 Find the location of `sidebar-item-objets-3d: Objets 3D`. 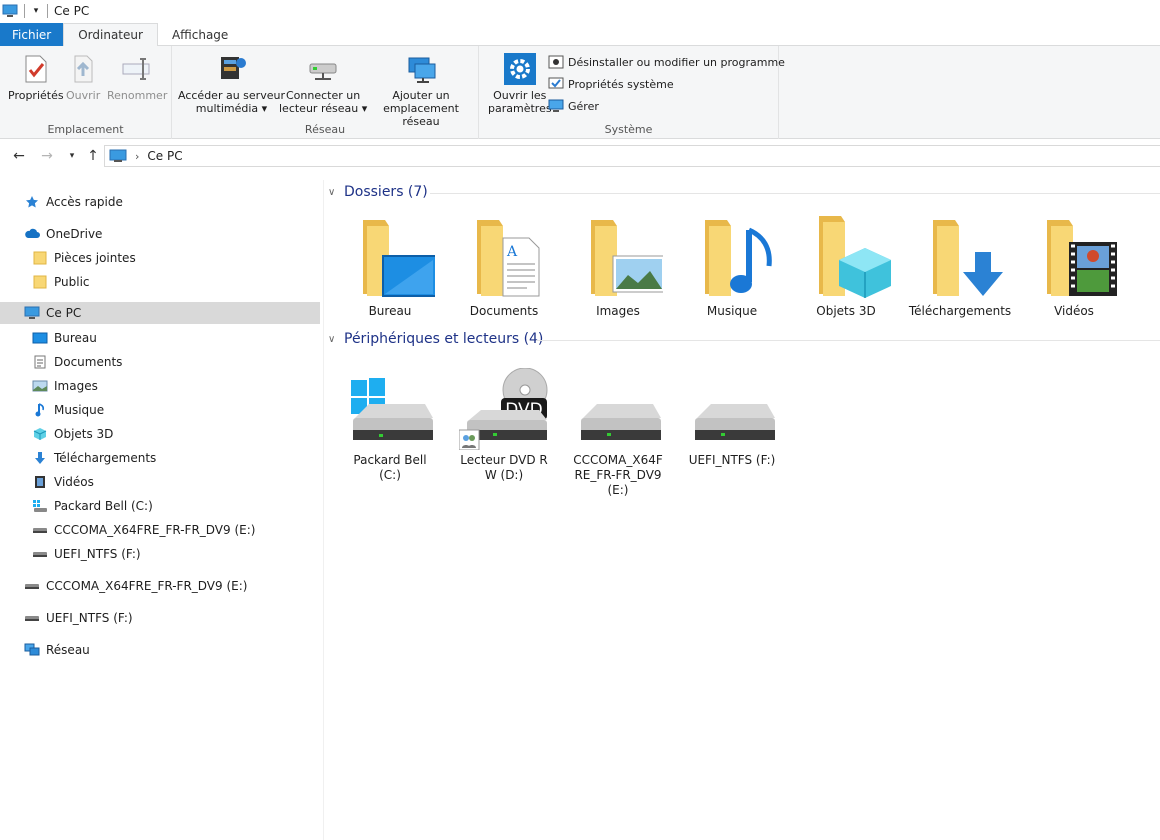

sidebar-item-objets-3d: Objets 3D is located at coordinates (160, 434).